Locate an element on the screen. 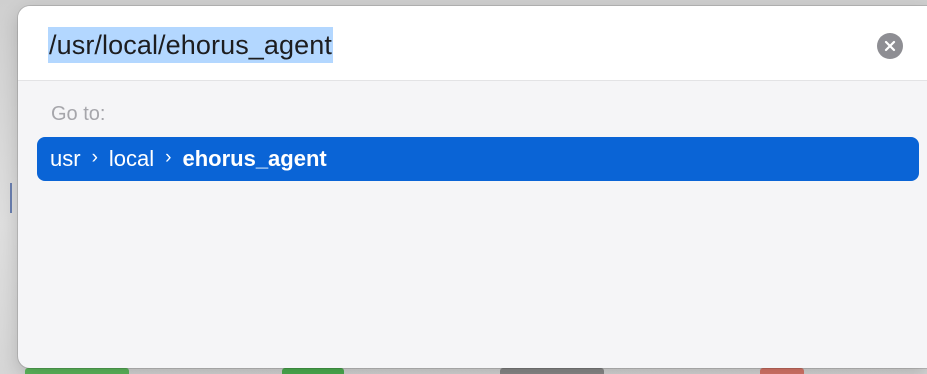 Image resolution: width=927 pixels, height=374 pixels. goto-label: Go to: is located at coordinates (78, 114).